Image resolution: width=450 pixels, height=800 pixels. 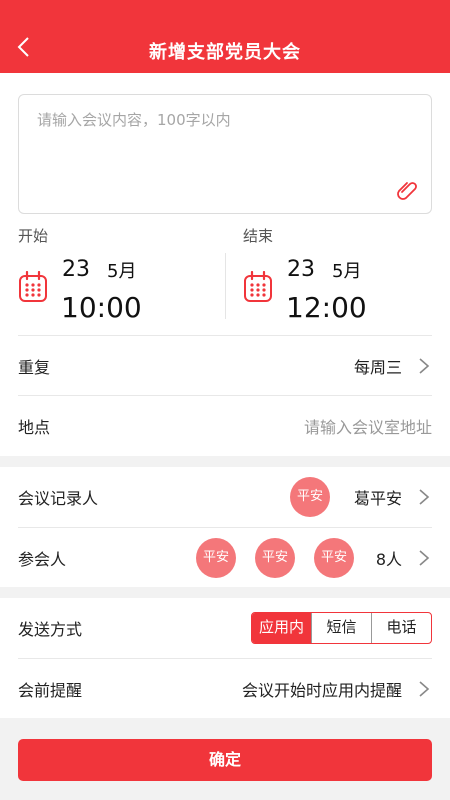 I want to click on attendees-row: 参会人 平安 平安 平安 8人, so click(x=225, y=558).